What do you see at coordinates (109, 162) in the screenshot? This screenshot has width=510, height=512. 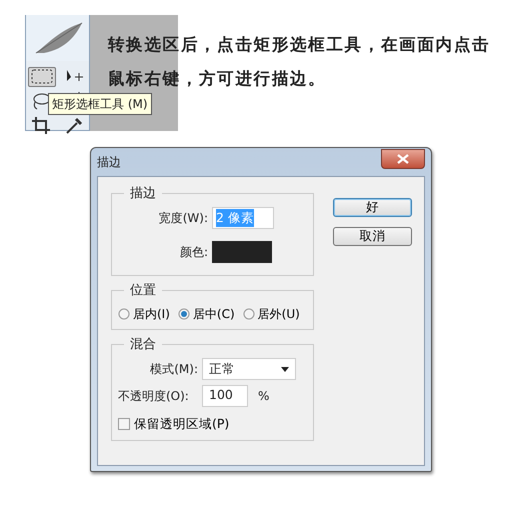 I see `dialog-title: 描边` at bounding box center [109, 162].